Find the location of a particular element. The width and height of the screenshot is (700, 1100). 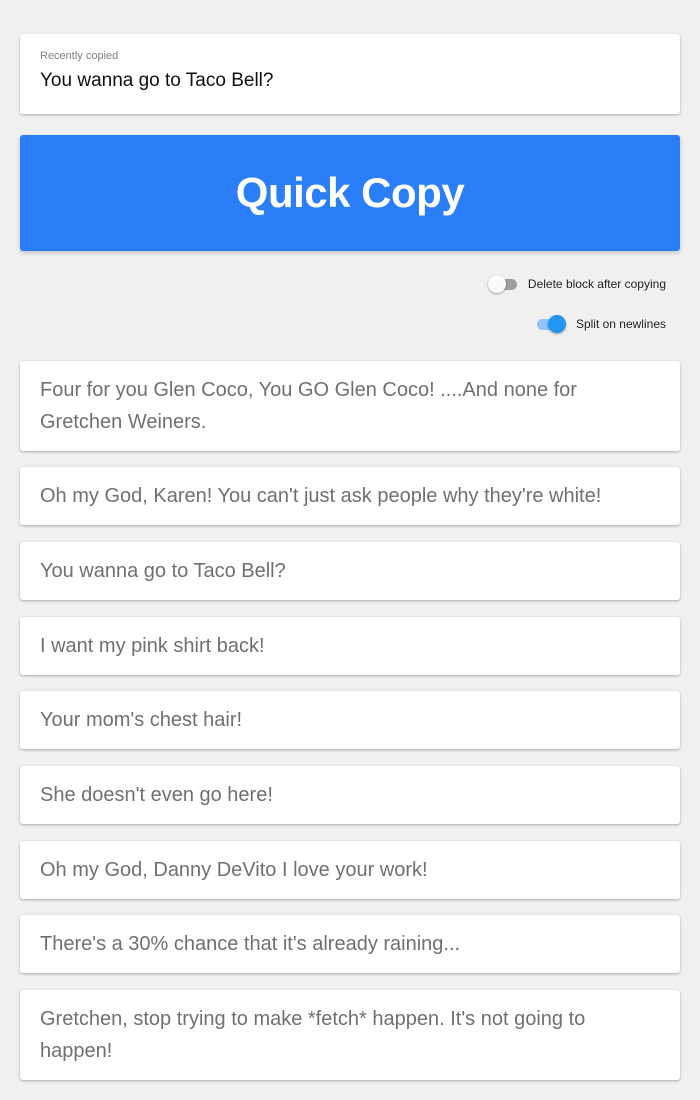

split-newlines-setting: Split on newlines is located at coordinates (601, 324).